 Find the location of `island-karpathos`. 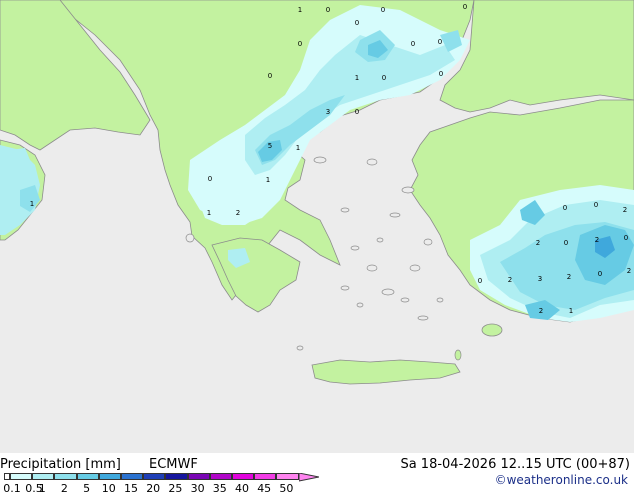

island-karpathos is located at coordinates (458, 355).